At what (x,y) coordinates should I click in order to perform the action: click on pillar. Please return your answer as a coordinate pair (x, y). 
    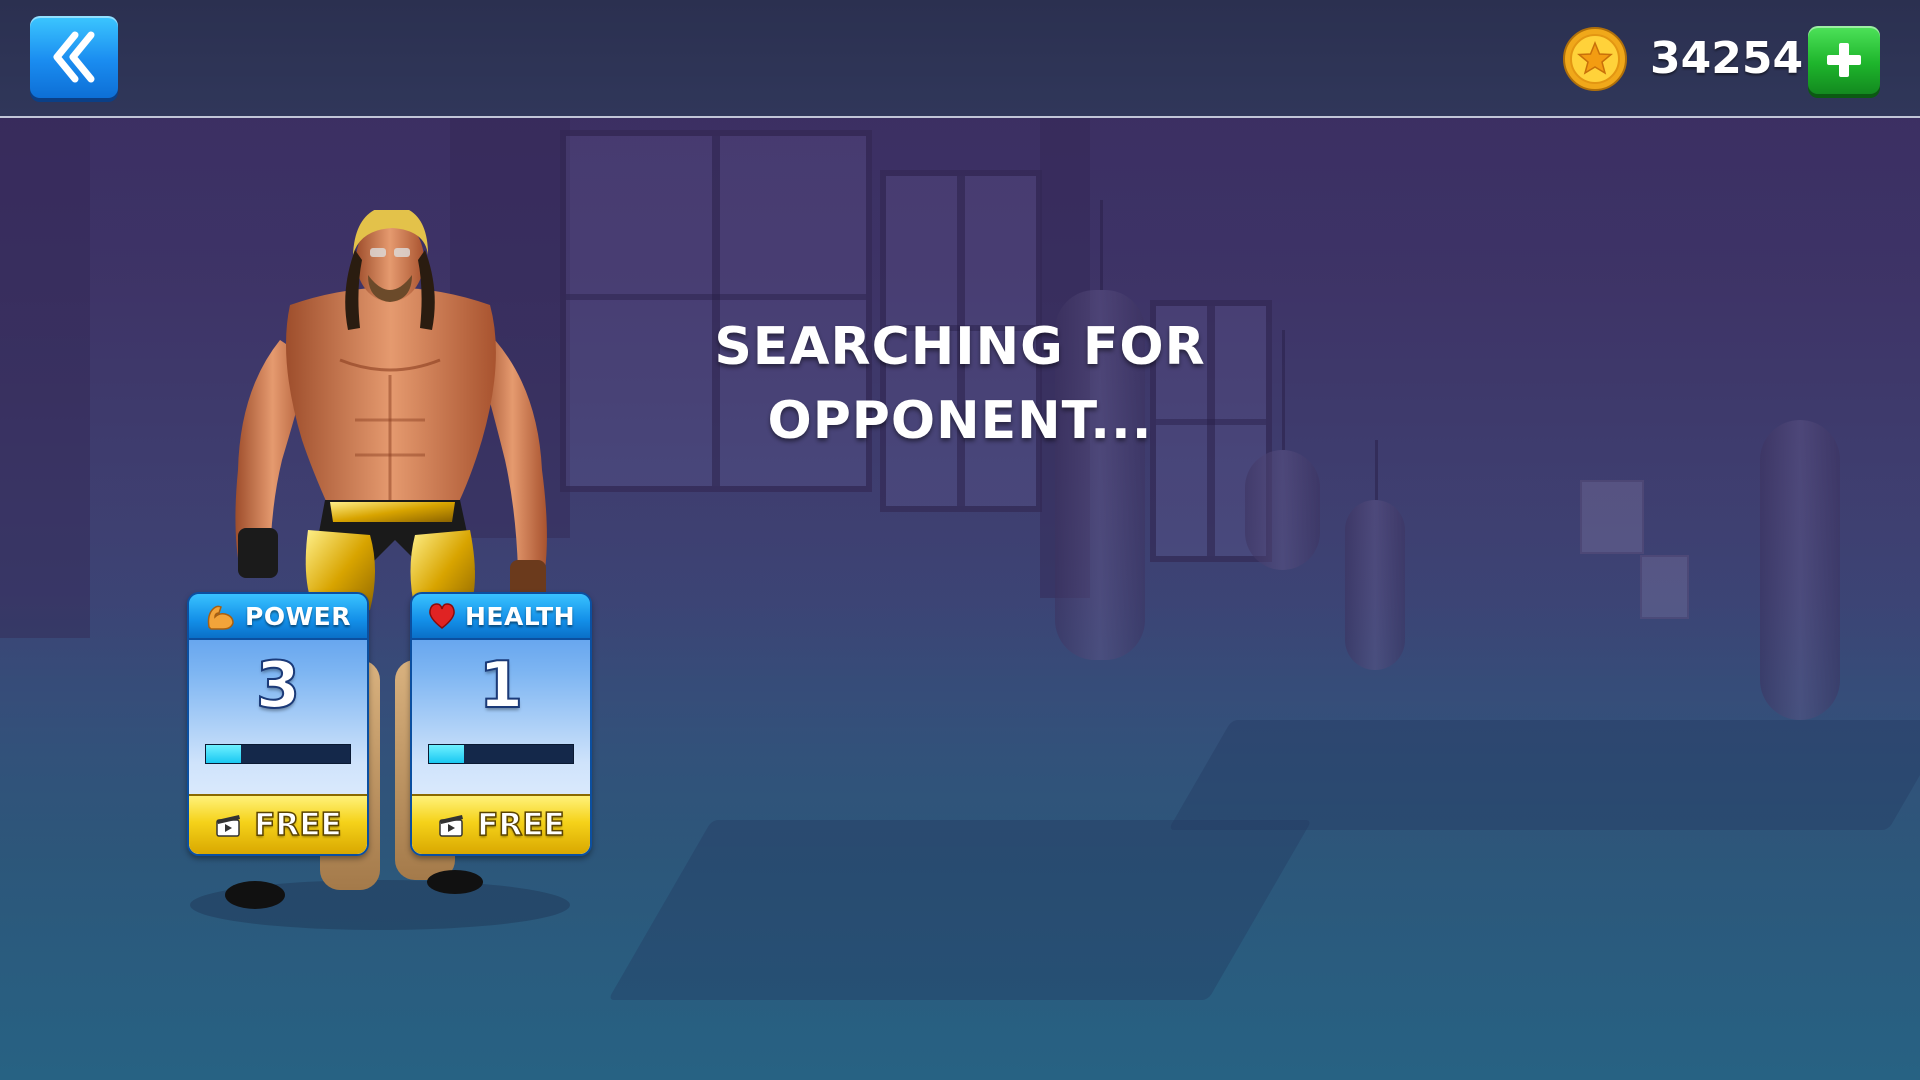
    Looking at the image, I should click on (45, 378).